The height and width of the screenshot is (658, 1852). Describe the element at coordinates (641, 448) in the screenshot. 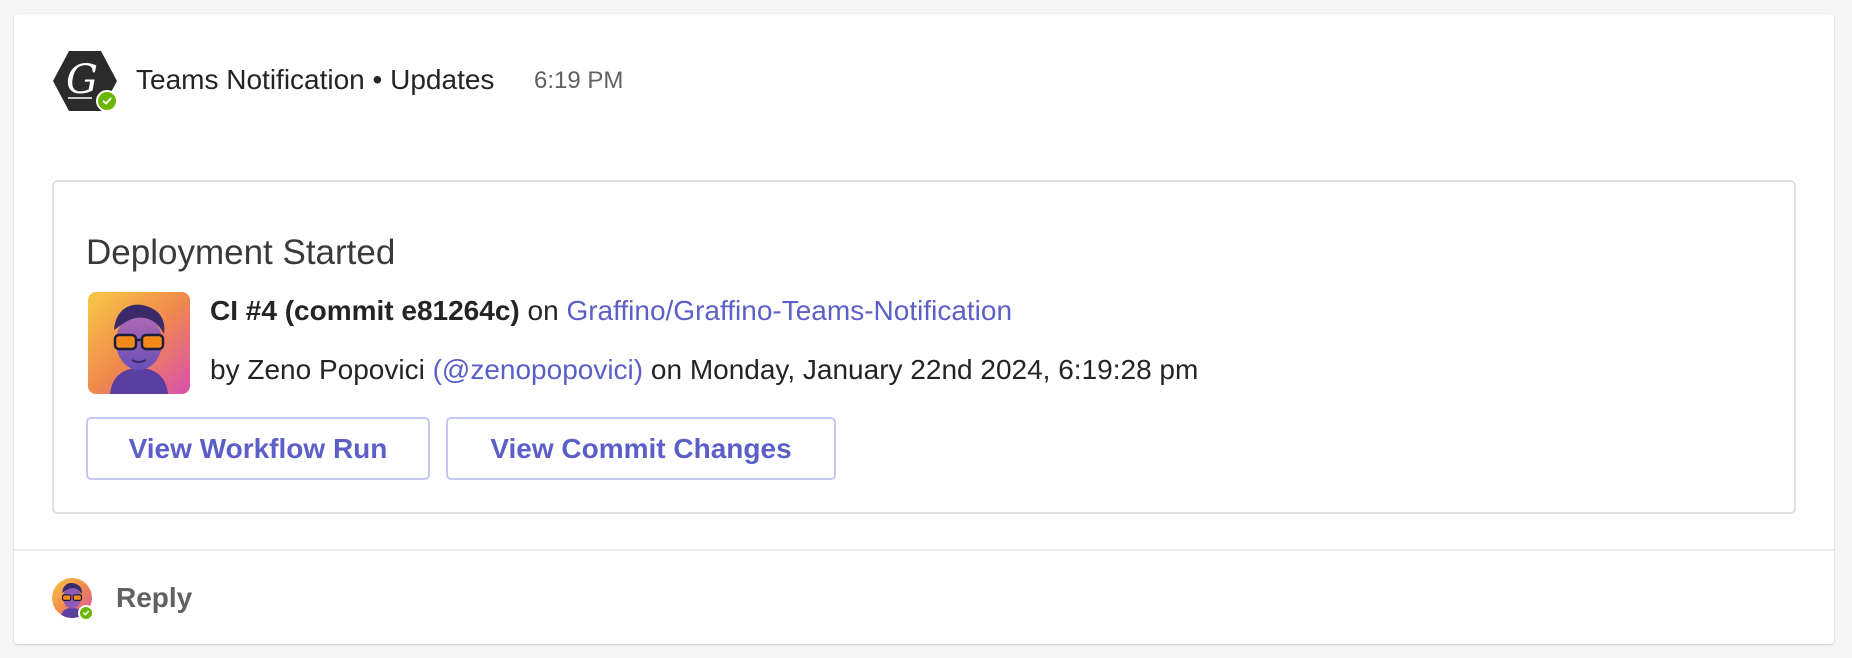

I see `view-commit-changes-button: View Commit Changes` at that location.